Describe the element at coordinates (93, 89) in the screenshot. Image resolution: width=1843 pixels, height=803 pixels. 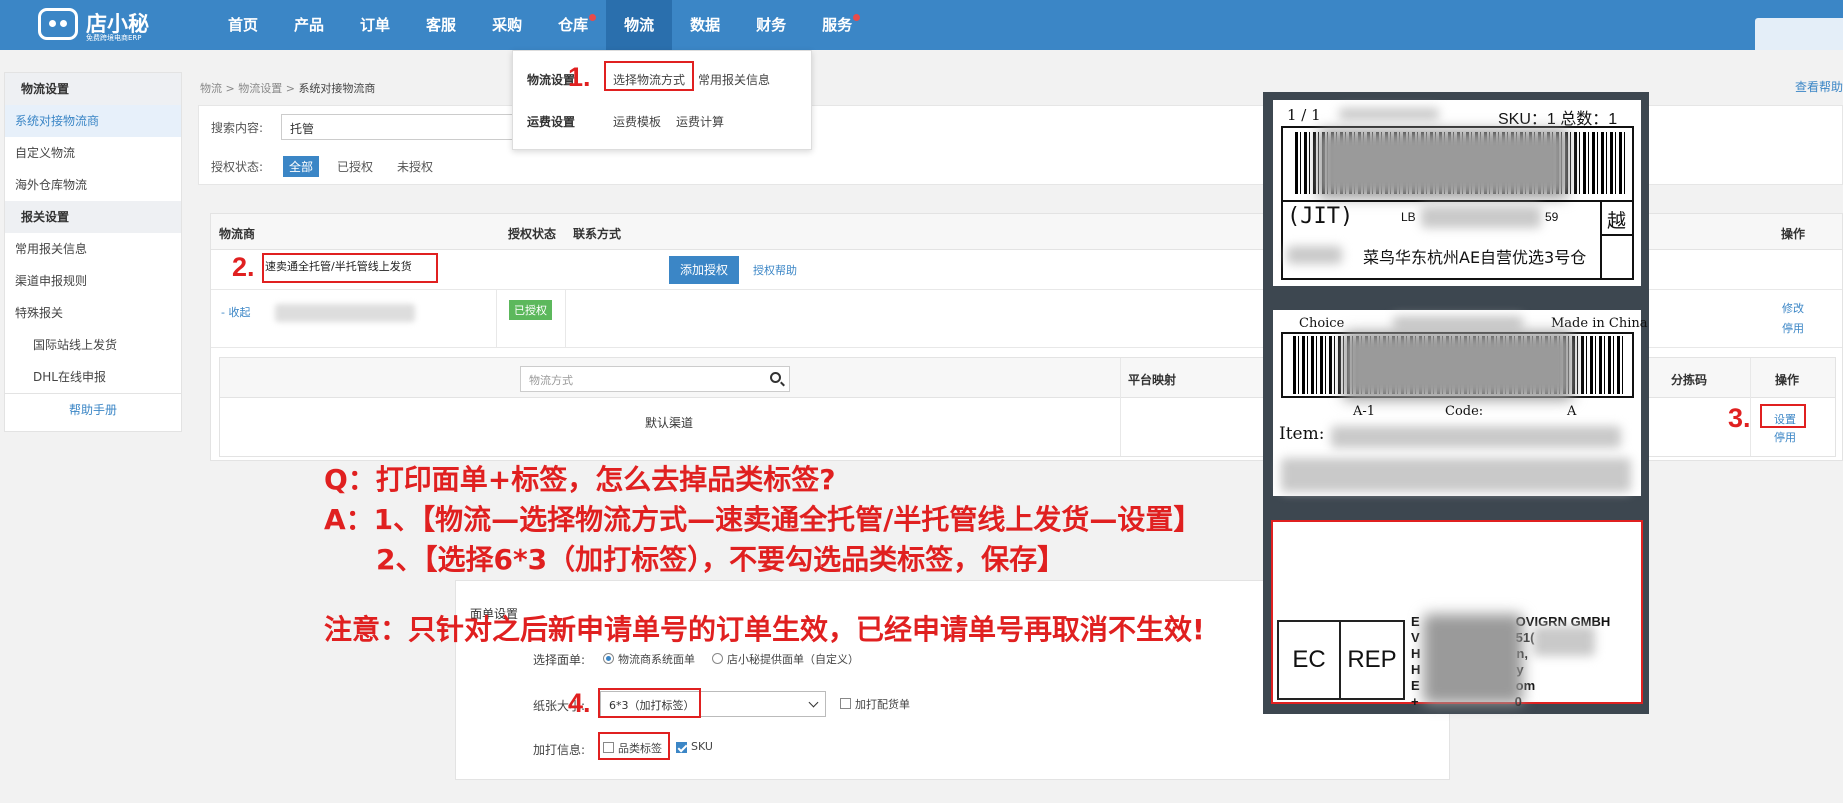
I see `sidebar-group-logistics-settings: 物流设置` at that location.